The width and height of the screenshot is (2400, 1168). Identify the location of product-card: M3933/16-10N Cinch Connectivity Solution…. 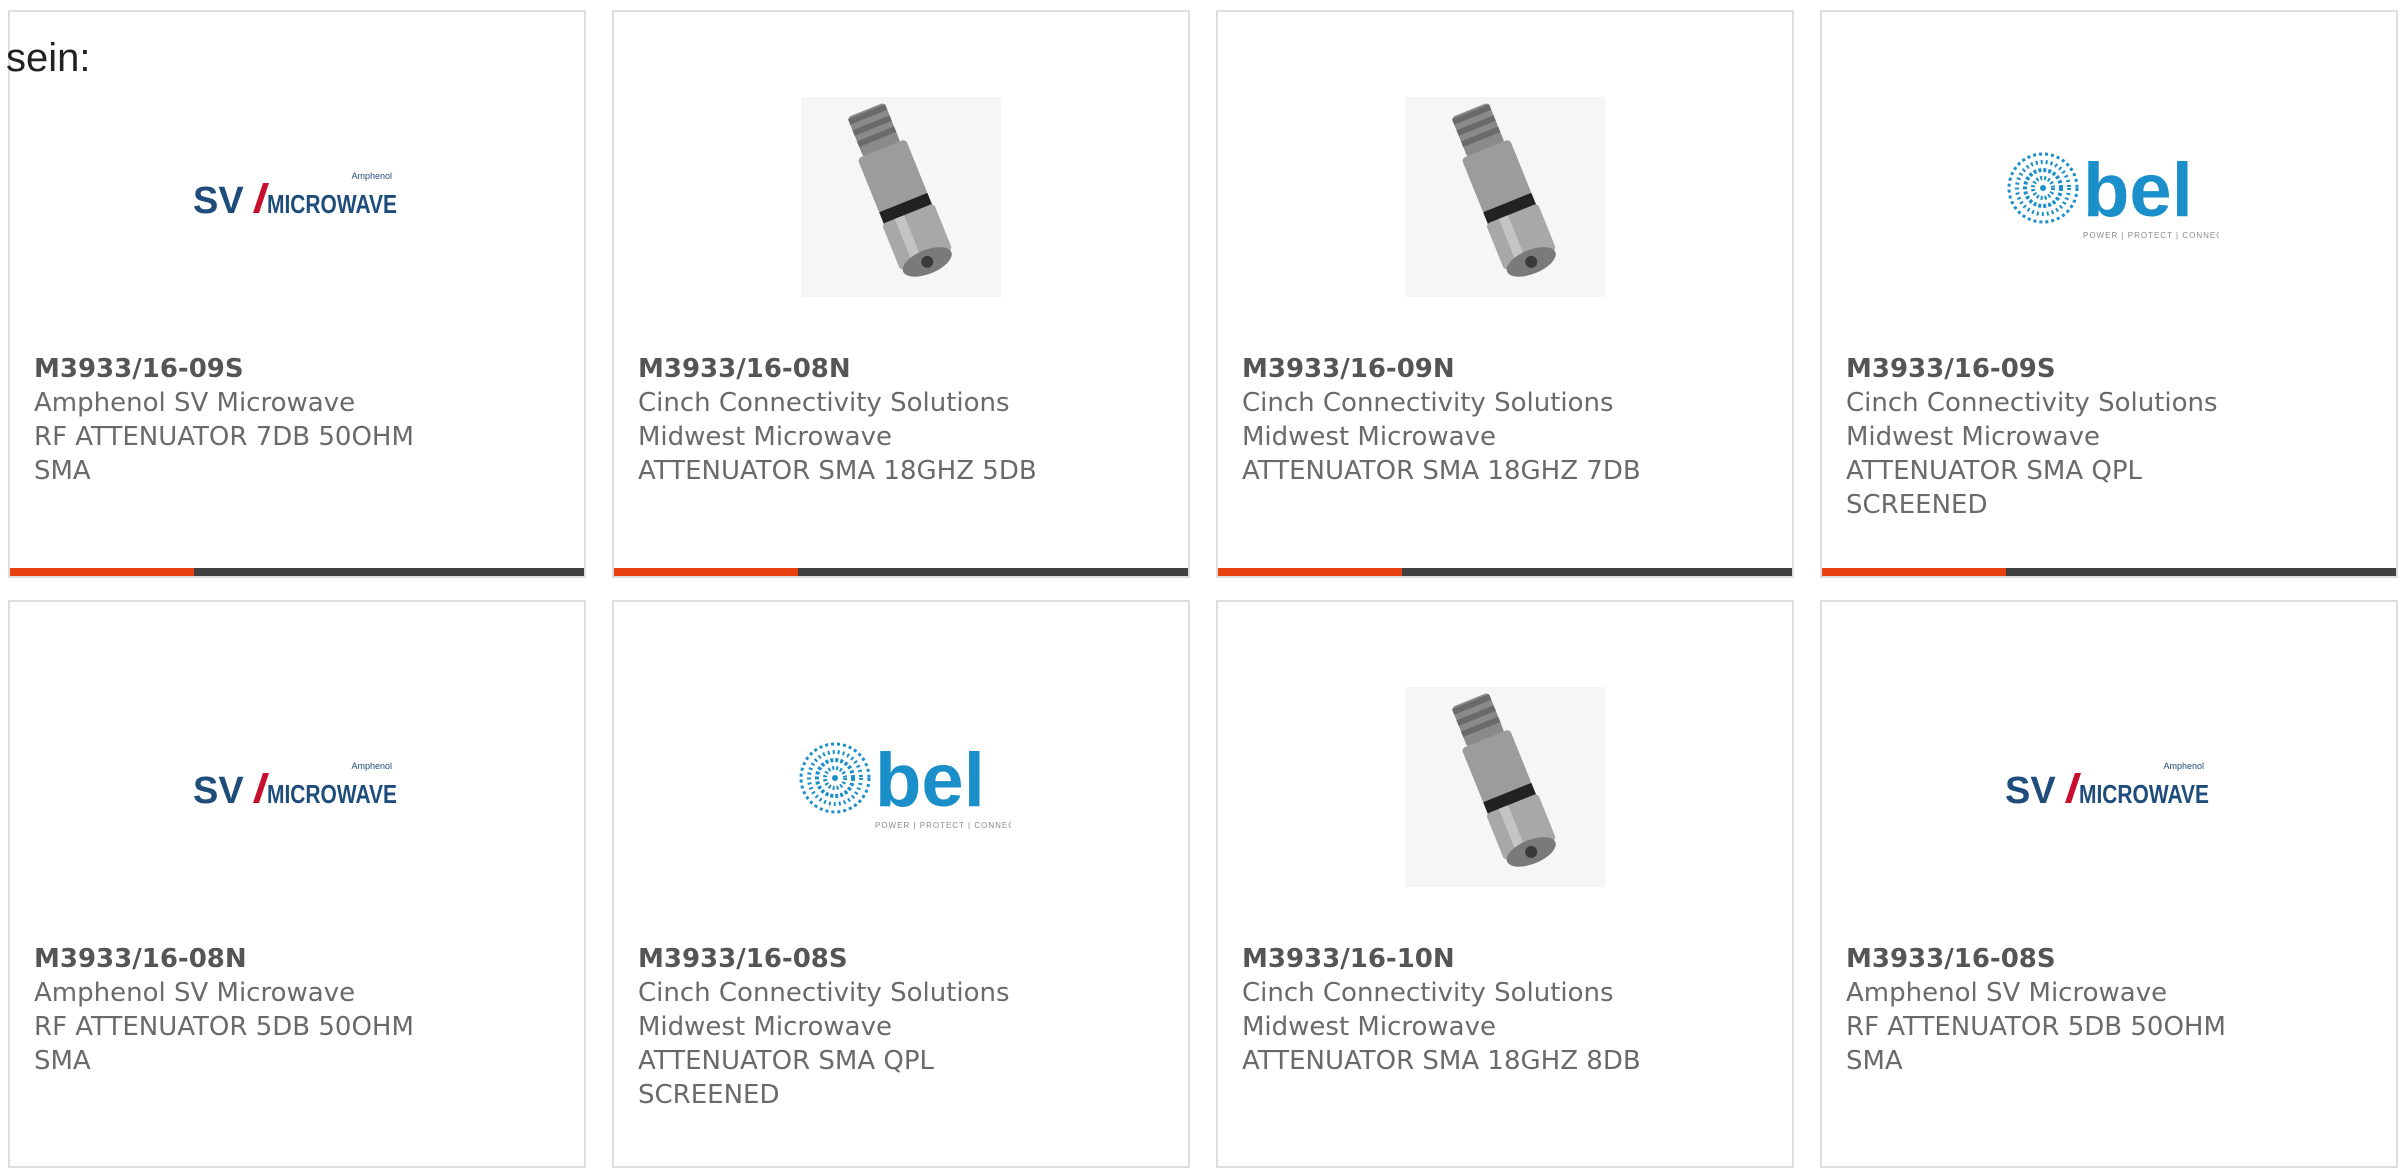
(1505, 884).